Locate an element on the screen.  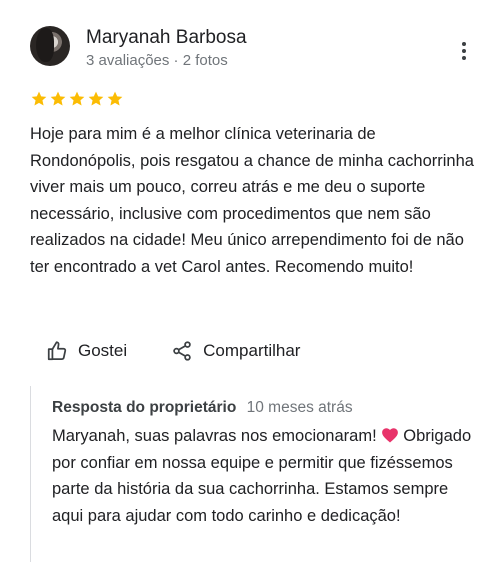
reviewer-meta: 3 avaliações · 2 fotos is located at coordinates (157, 60).